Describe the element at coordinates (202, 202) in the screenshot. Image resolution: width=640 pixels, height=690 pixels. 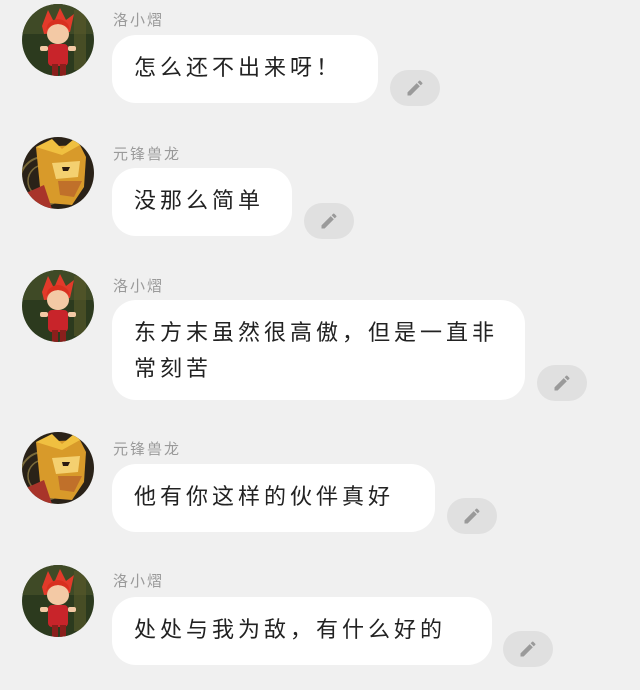
I see `message-bubble: 没那么简单` at that location.